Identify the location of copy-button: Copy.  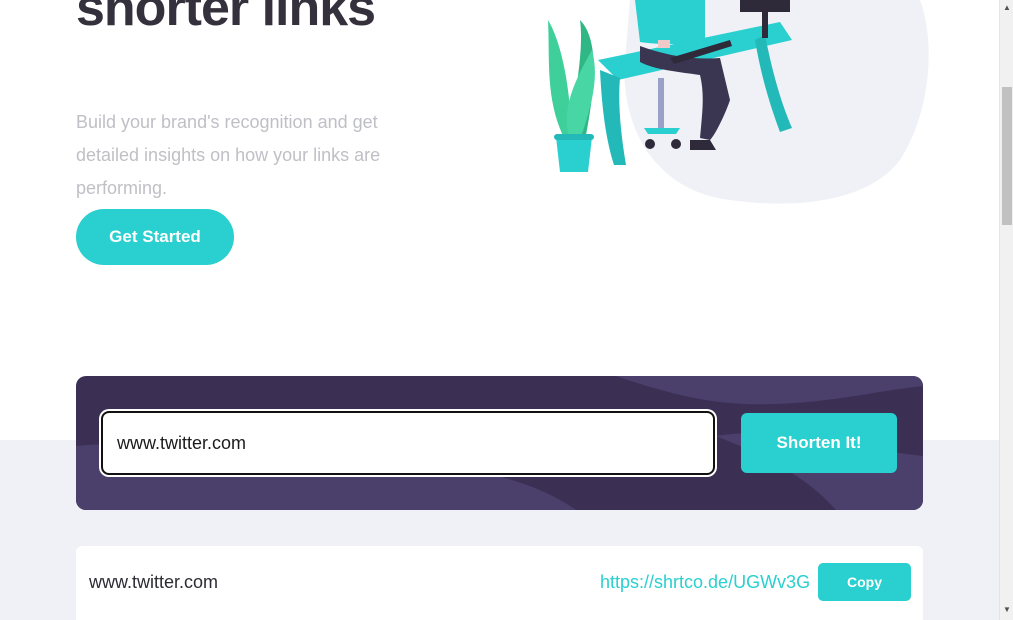
(864, 582).